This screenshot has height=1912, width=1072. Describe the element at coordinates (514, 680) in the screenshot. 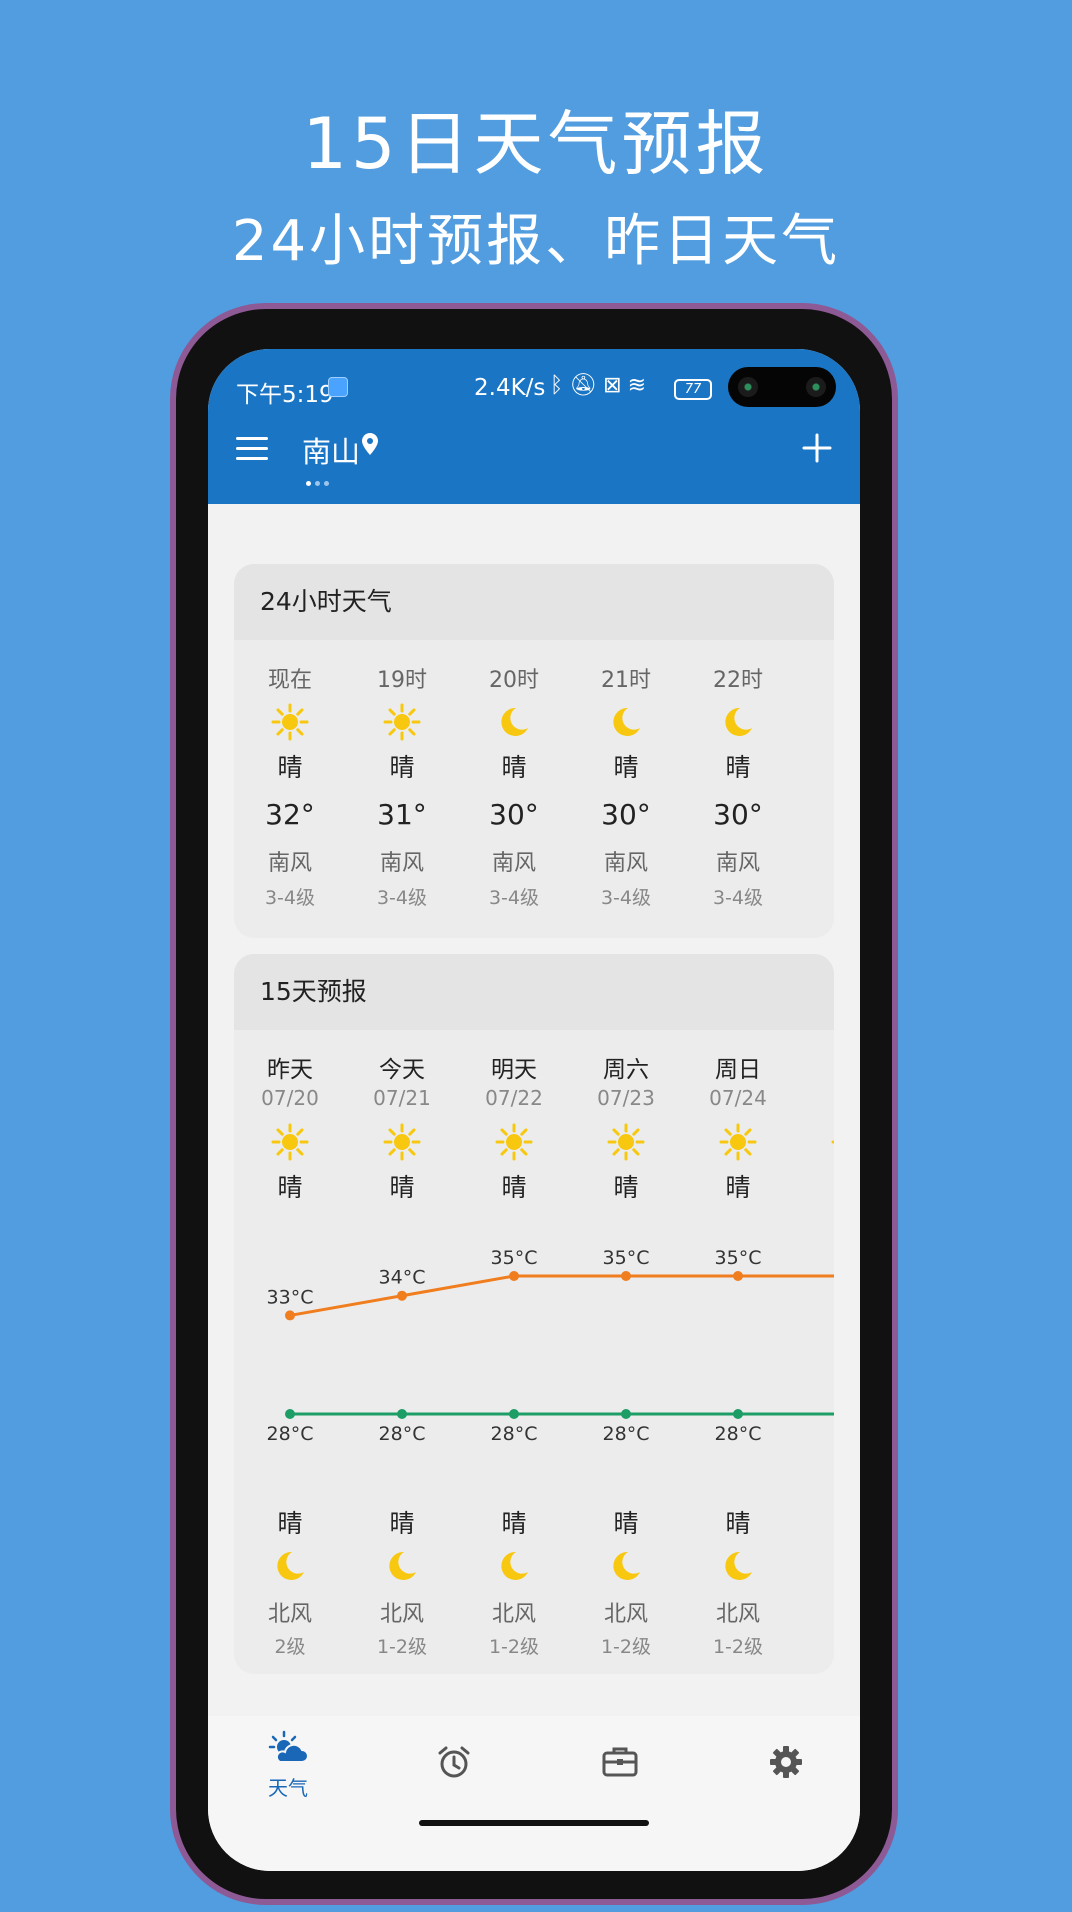

I see `hour-label: 20时` at that location.